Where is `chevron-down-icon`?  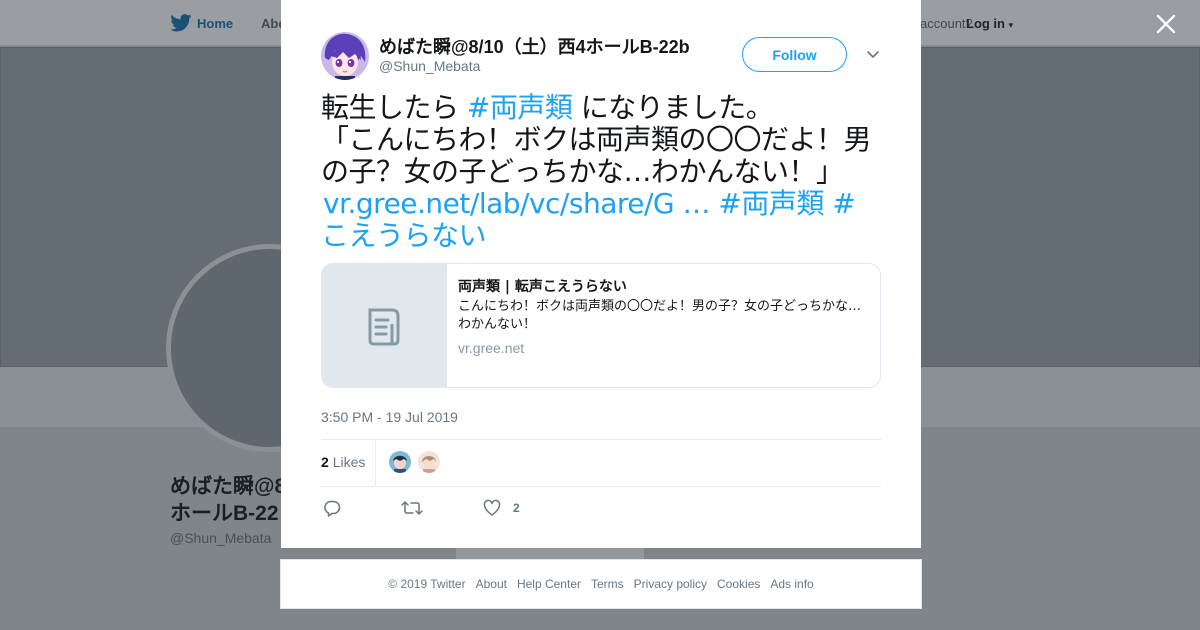
chevron-down-icon is located at coordinates (873, 54).